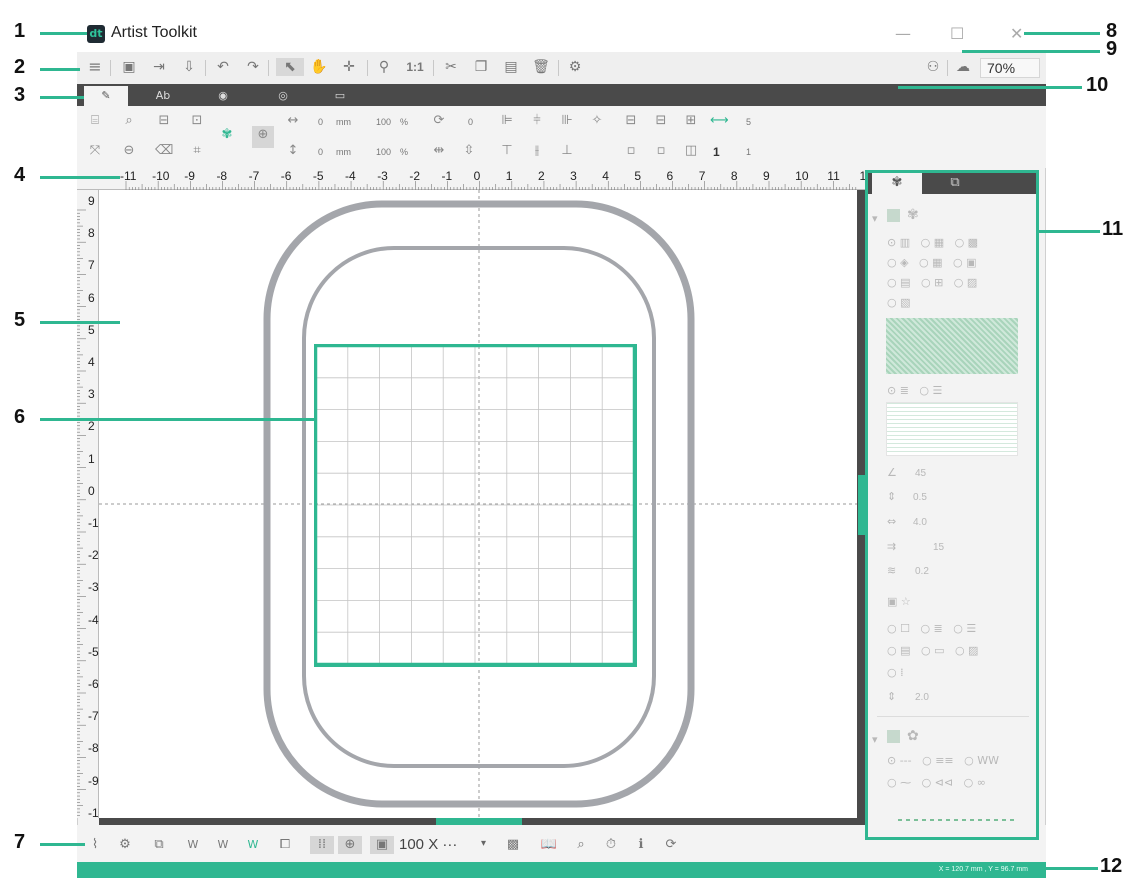 The width and height of the screenshot is (1142, 878). I want to click on align-center-icon: ⫩, so click(537, 121).